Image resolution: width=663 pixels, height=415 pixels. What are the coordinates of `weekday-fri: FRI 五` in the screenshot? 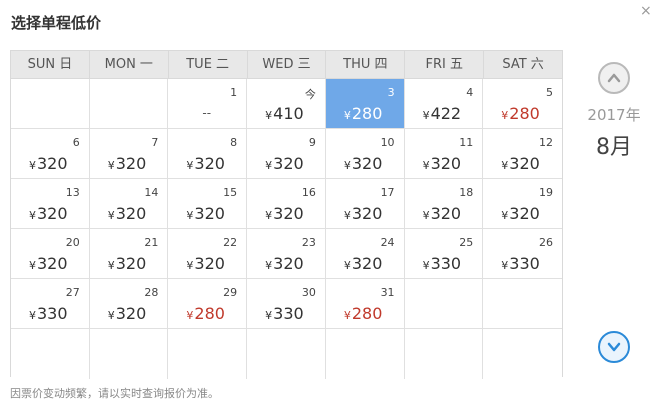 It's located at (445, 64).